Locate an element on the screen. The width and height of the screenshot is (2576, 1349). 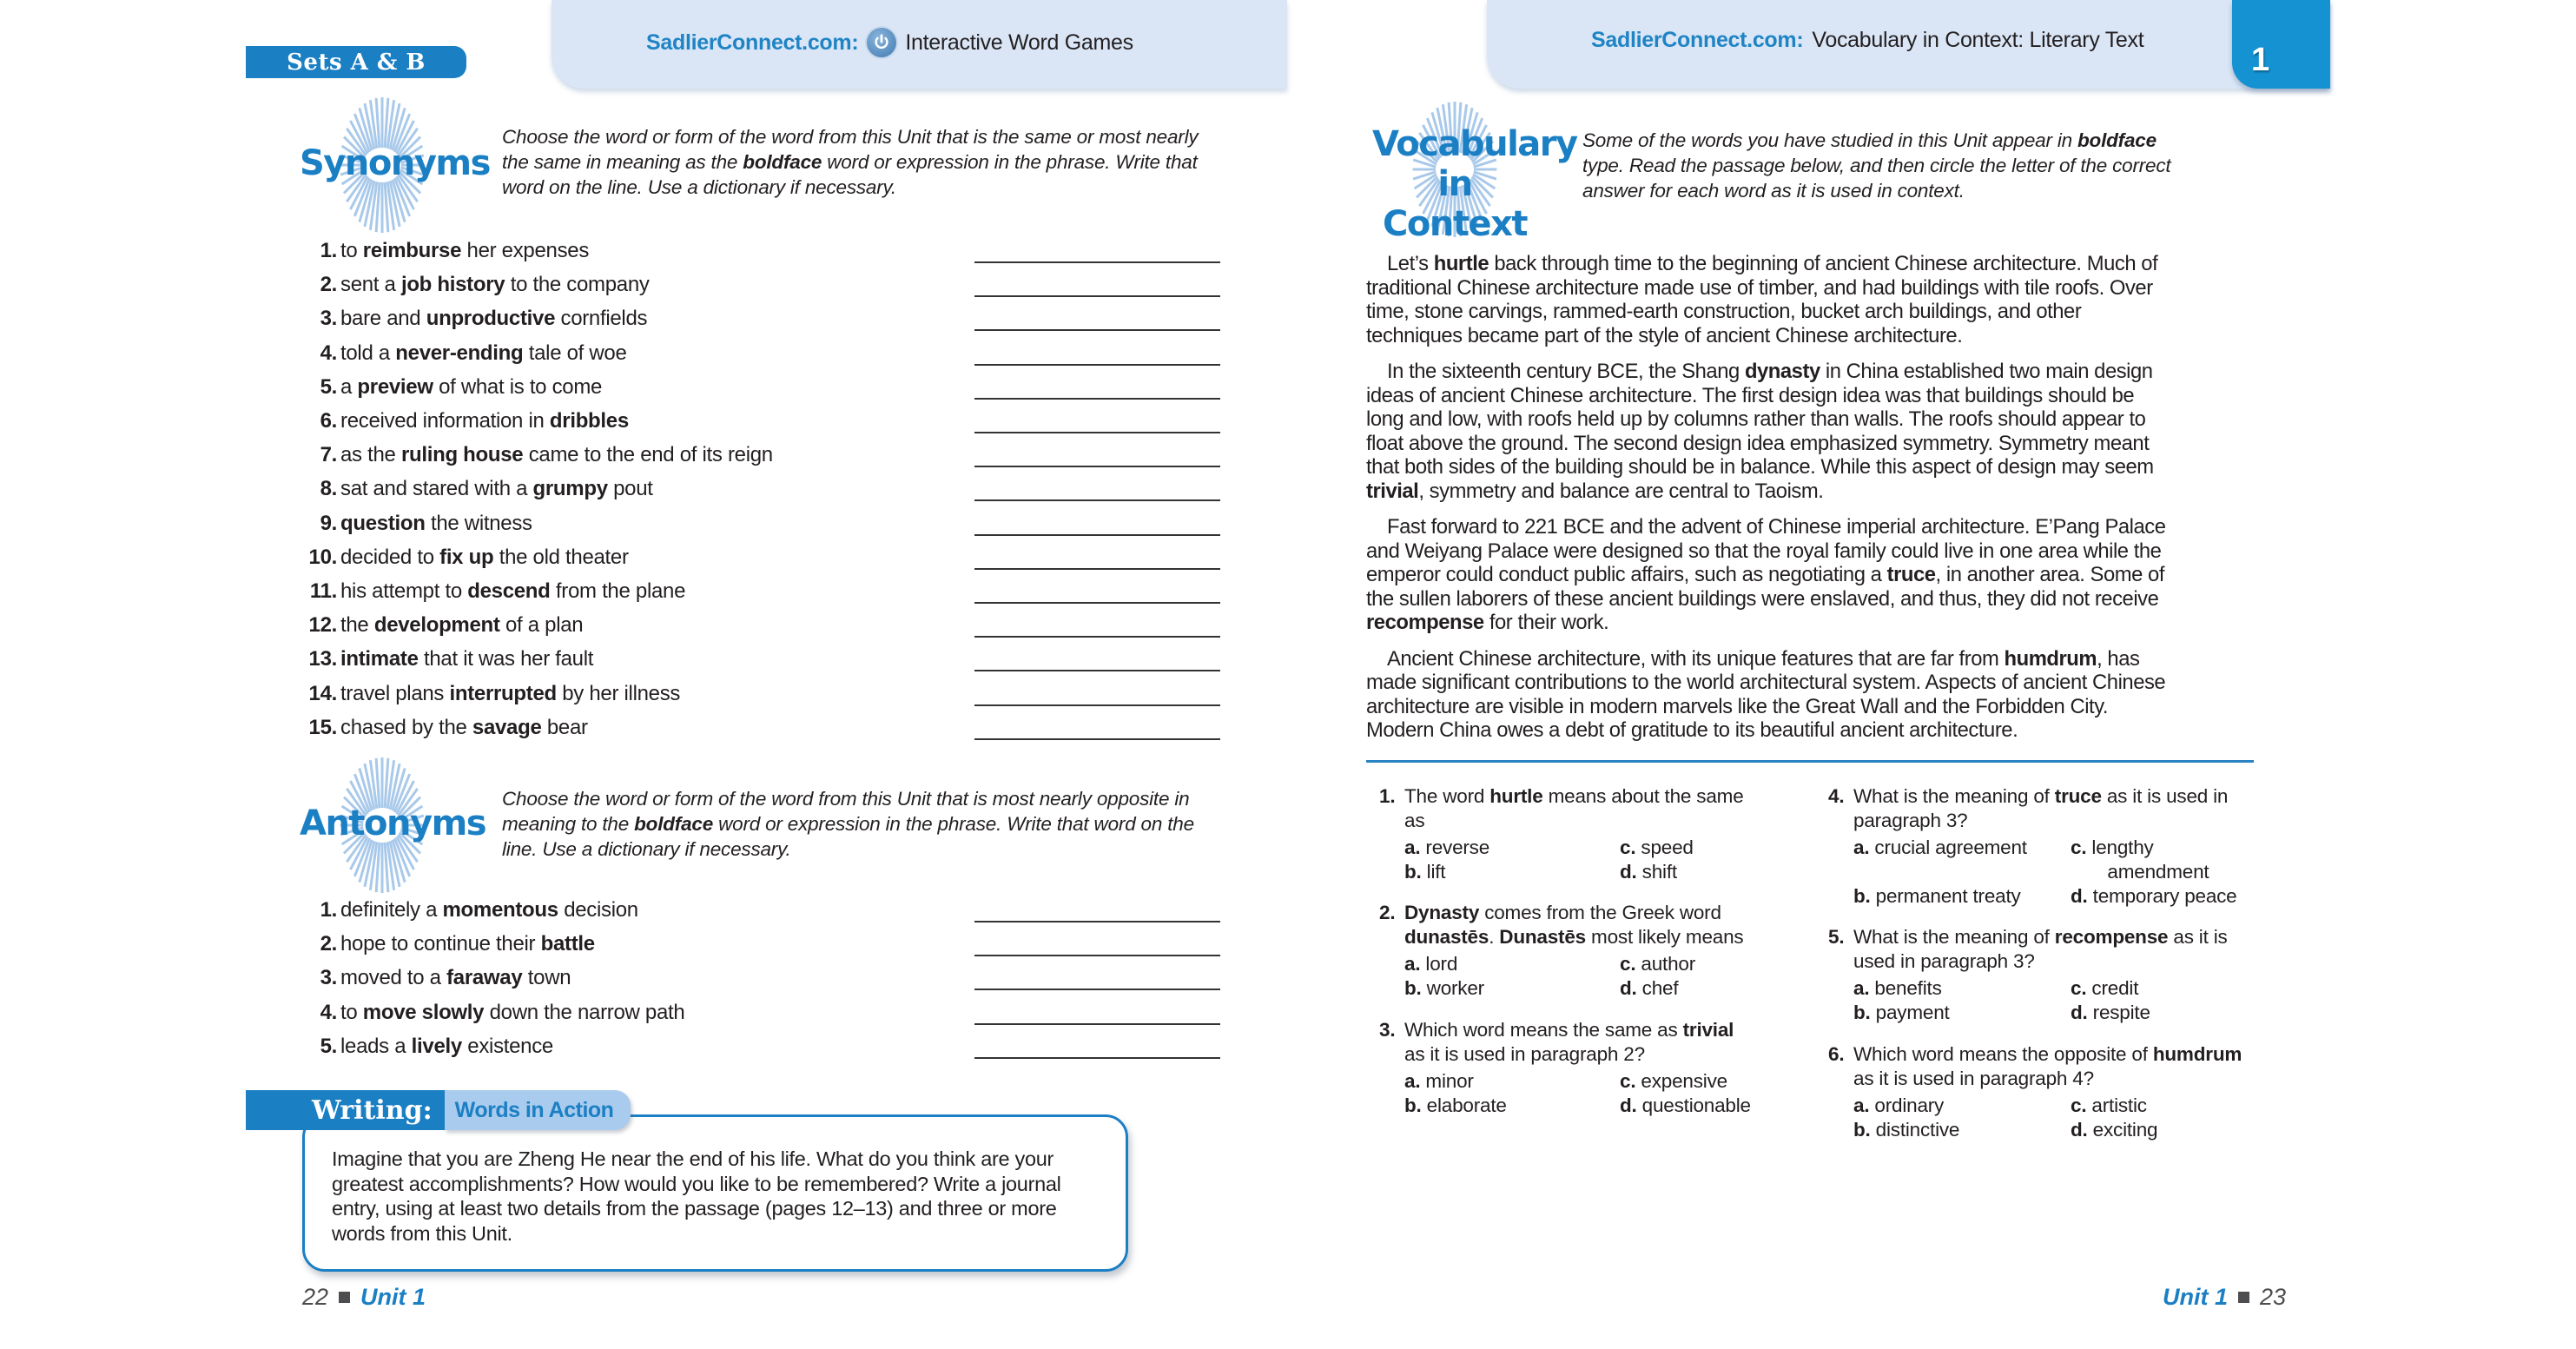
answer-option: d. temporary peace is located at coordinates (2154, 896).